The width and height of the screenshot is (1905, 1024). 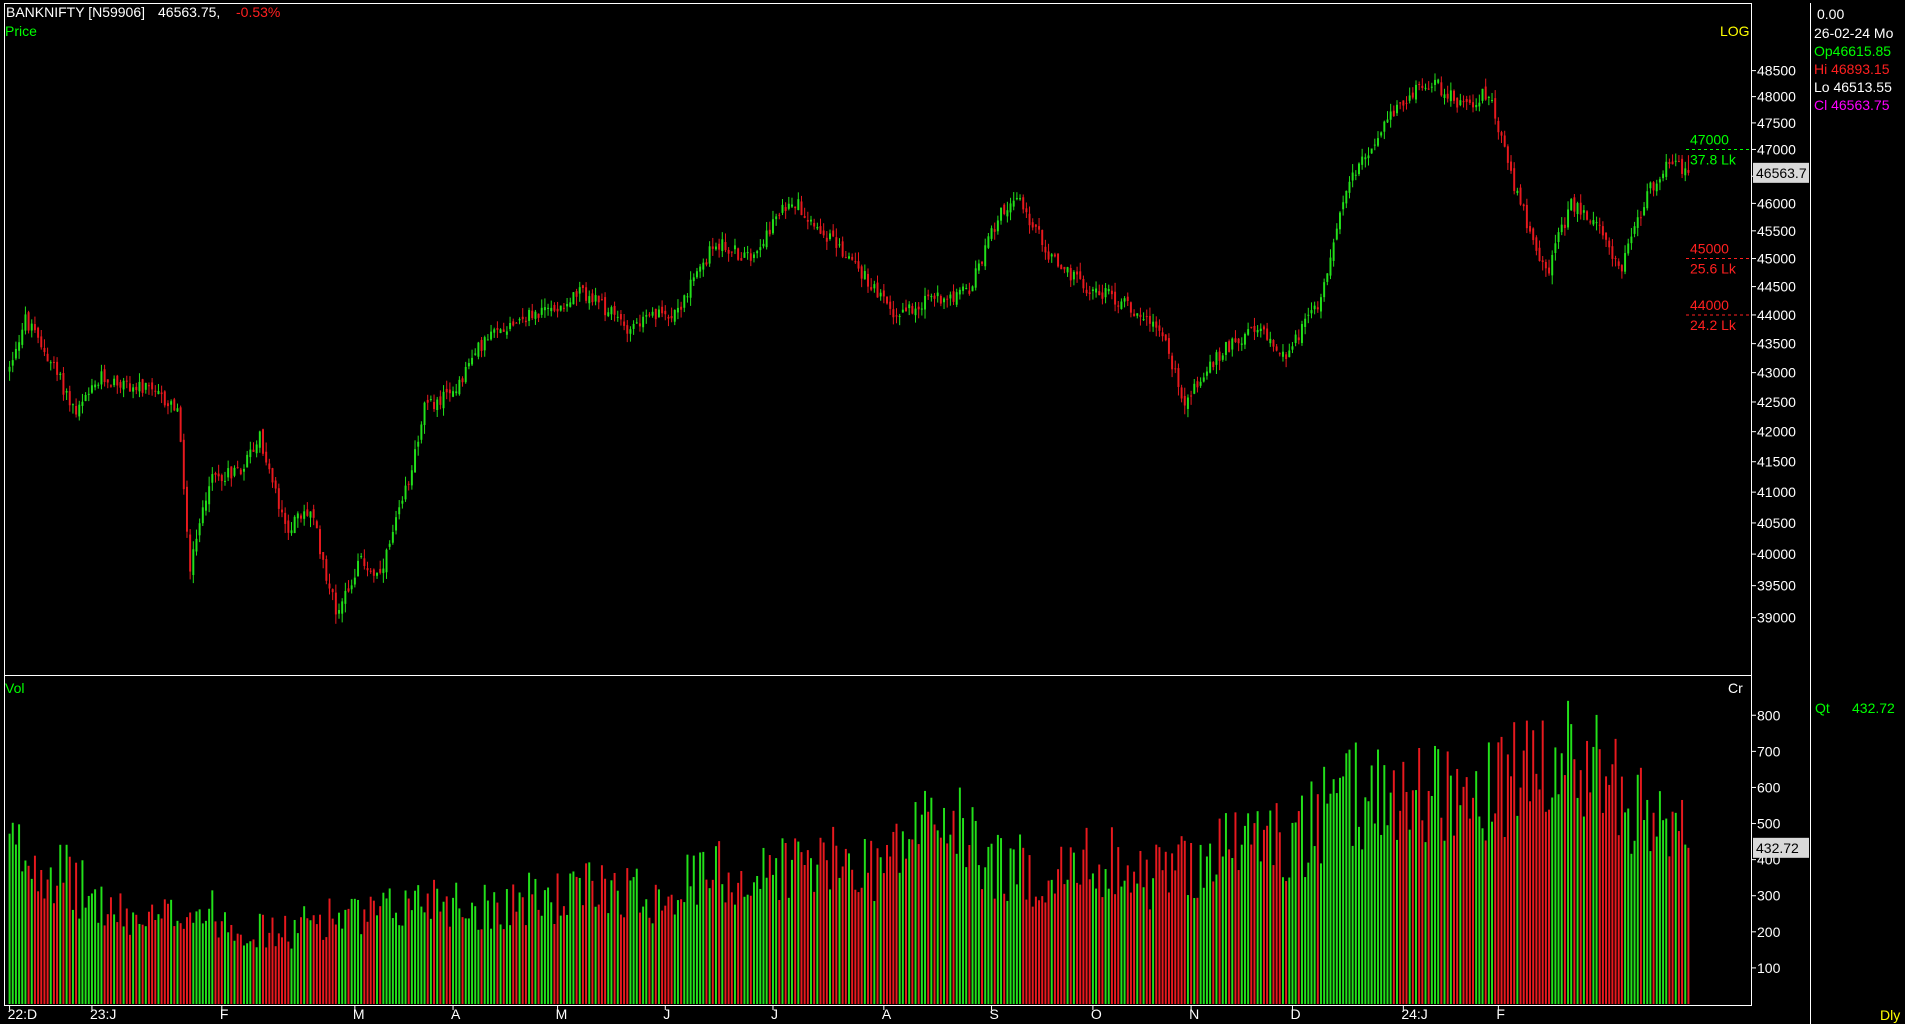 I want to click on level-price-label: 47000, so click(x=1709, y=139).